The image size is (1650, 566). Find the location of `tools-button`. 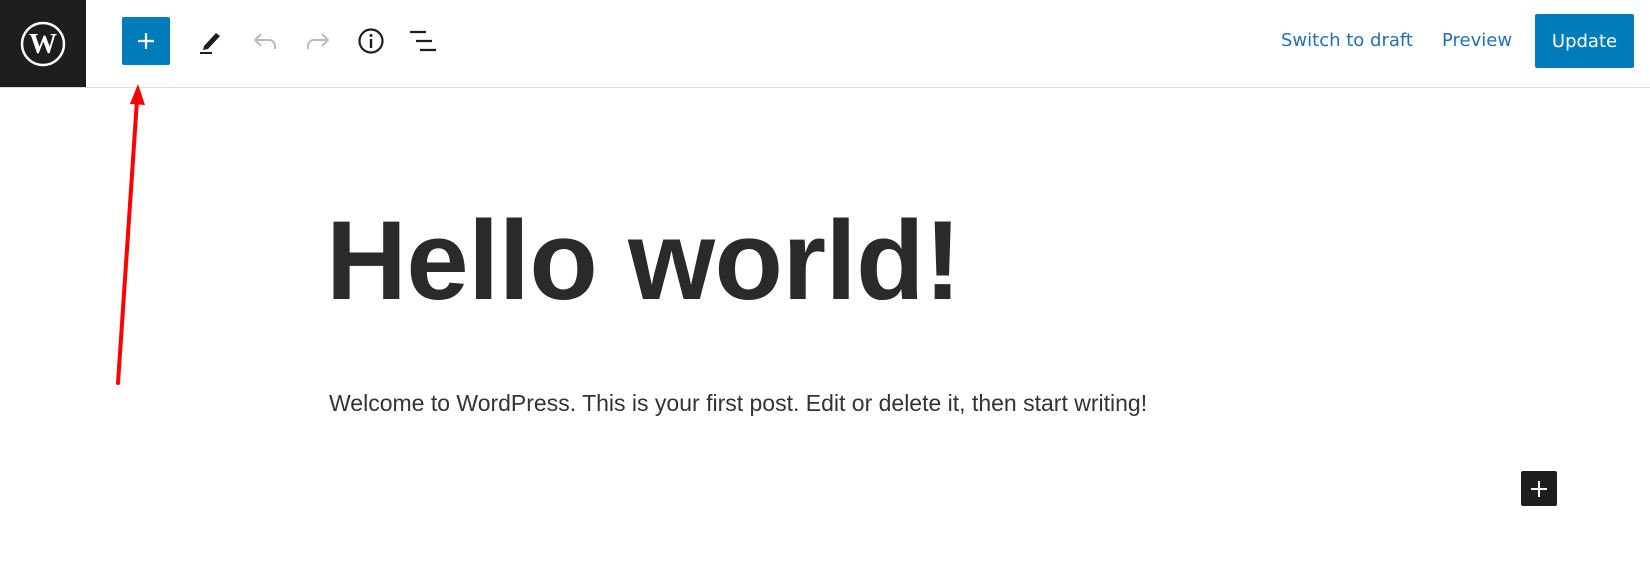

tools-button is located at coordinates (210, 41).